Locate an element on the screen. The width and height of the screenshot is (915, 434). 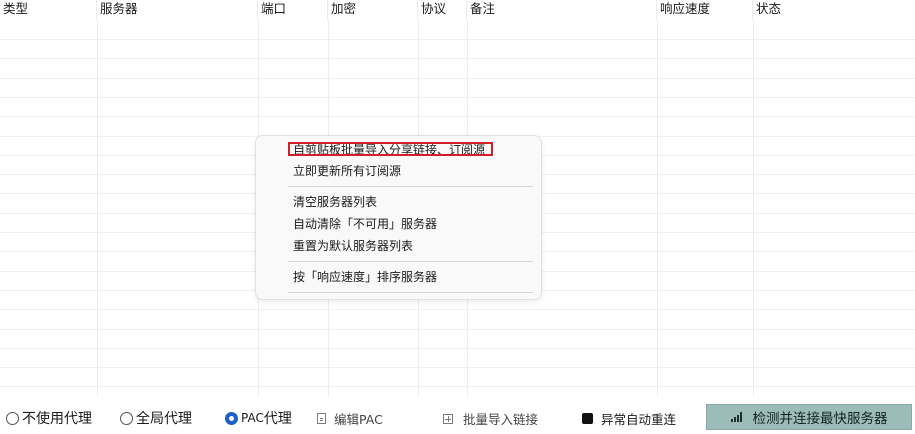
table-header: 类型 服务器 端口 加密 协议 备注 响应速度 状态 is located at coordinates (457, 10).